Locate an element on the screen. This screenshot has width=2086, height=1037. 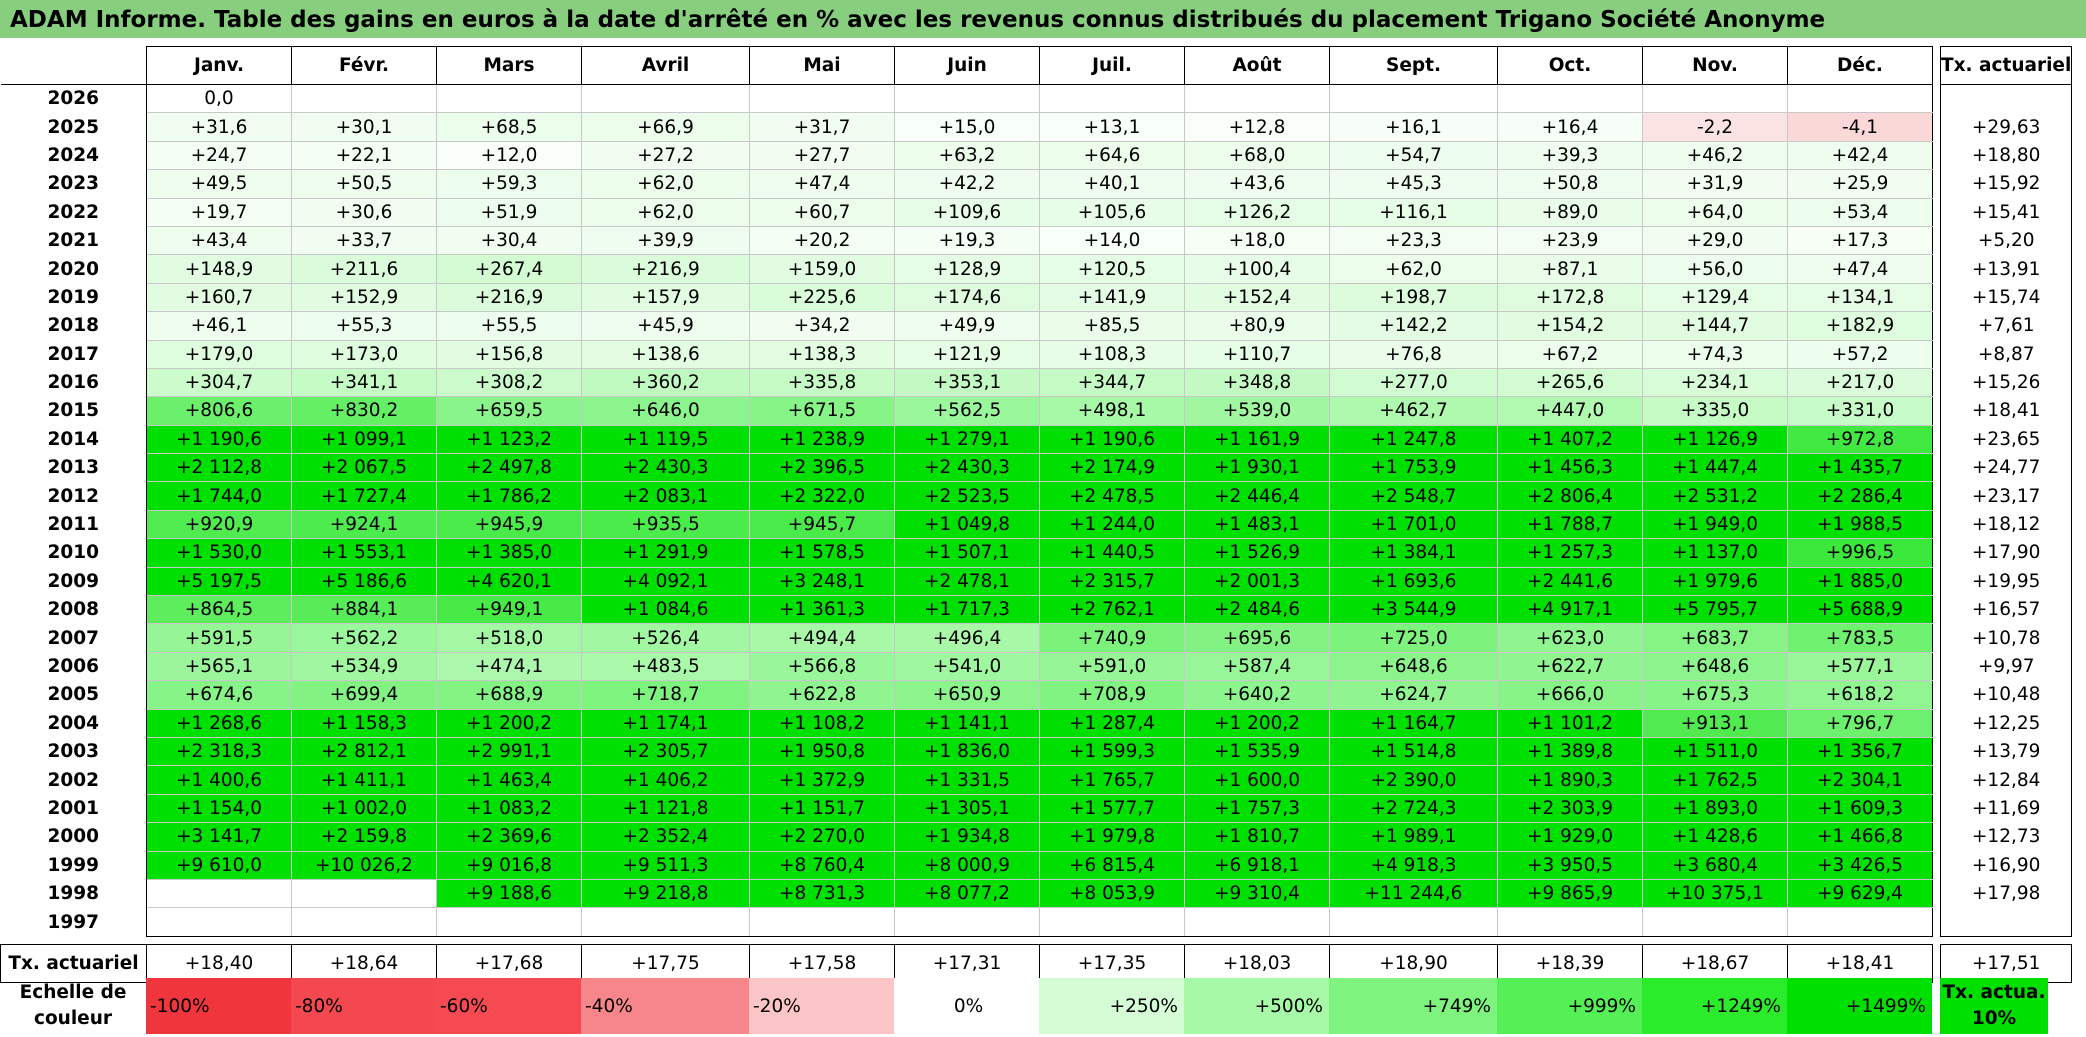
gain-cell: +80,9 is located at coordinates (1257, 326).